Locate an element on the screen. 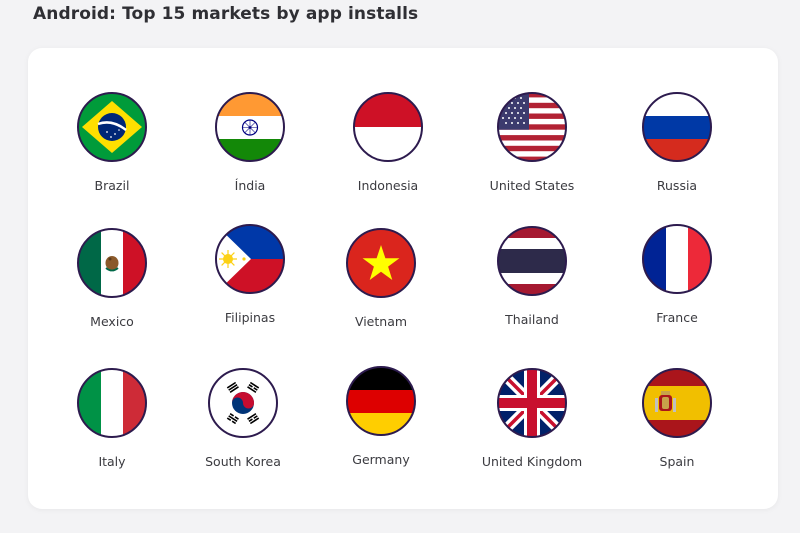  spain-flag-icon is located at coordinates (677, 403).